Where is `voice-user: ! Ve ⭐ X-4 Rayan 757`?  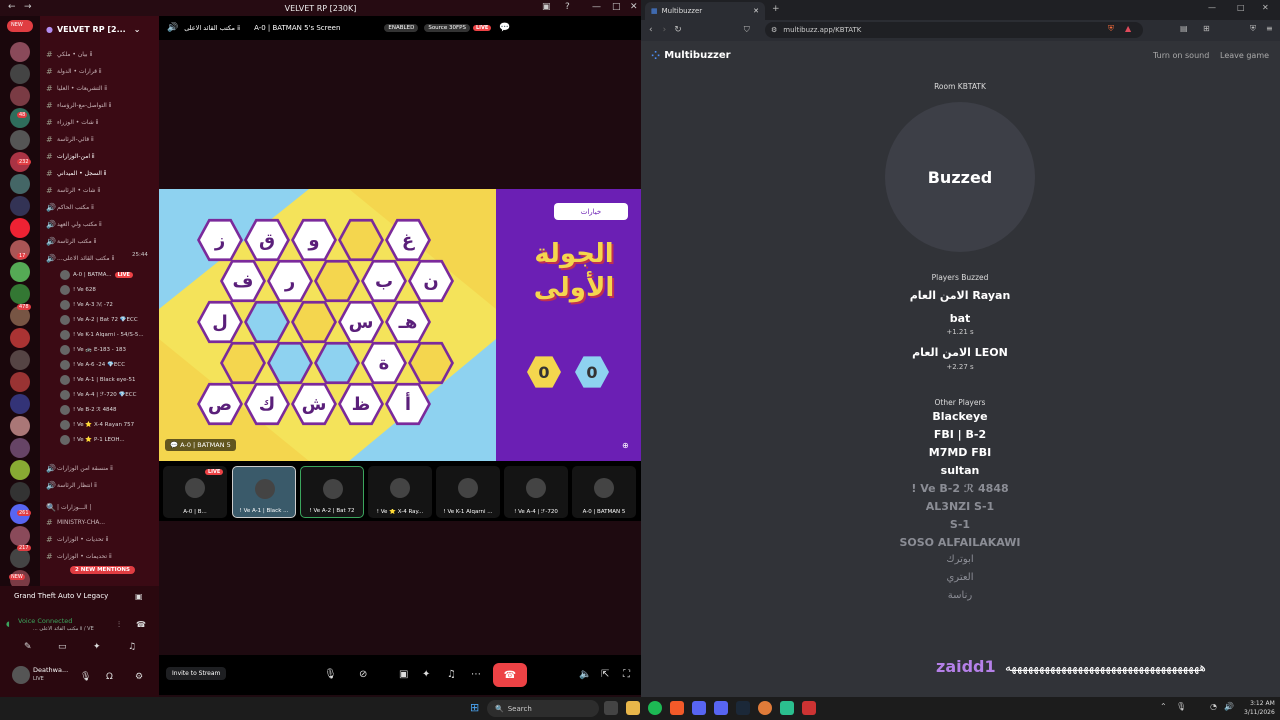 voice-user: ! Ve ⭐ X-4 Rayan 757 is located at coordinates (108, 424).